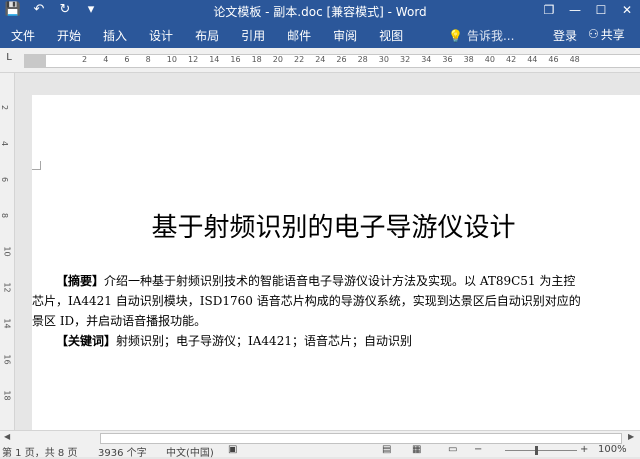 The width and height of the screenshot is (640, 459). What do you see at coordinates (478, 449) in the screenshot?
I see `zoom-out-icon: −` at bounding box center [478, 449].